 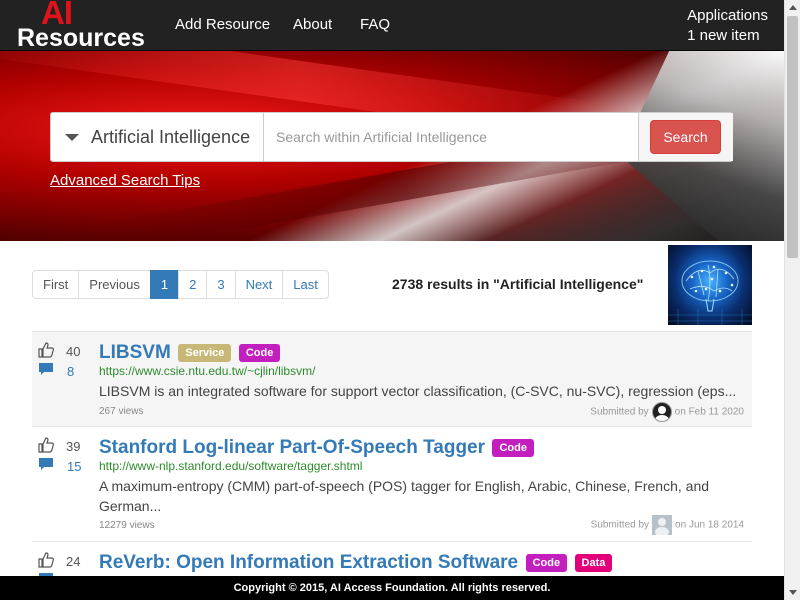 I want to click on vote-count: 40, so click(x=73, y=351).